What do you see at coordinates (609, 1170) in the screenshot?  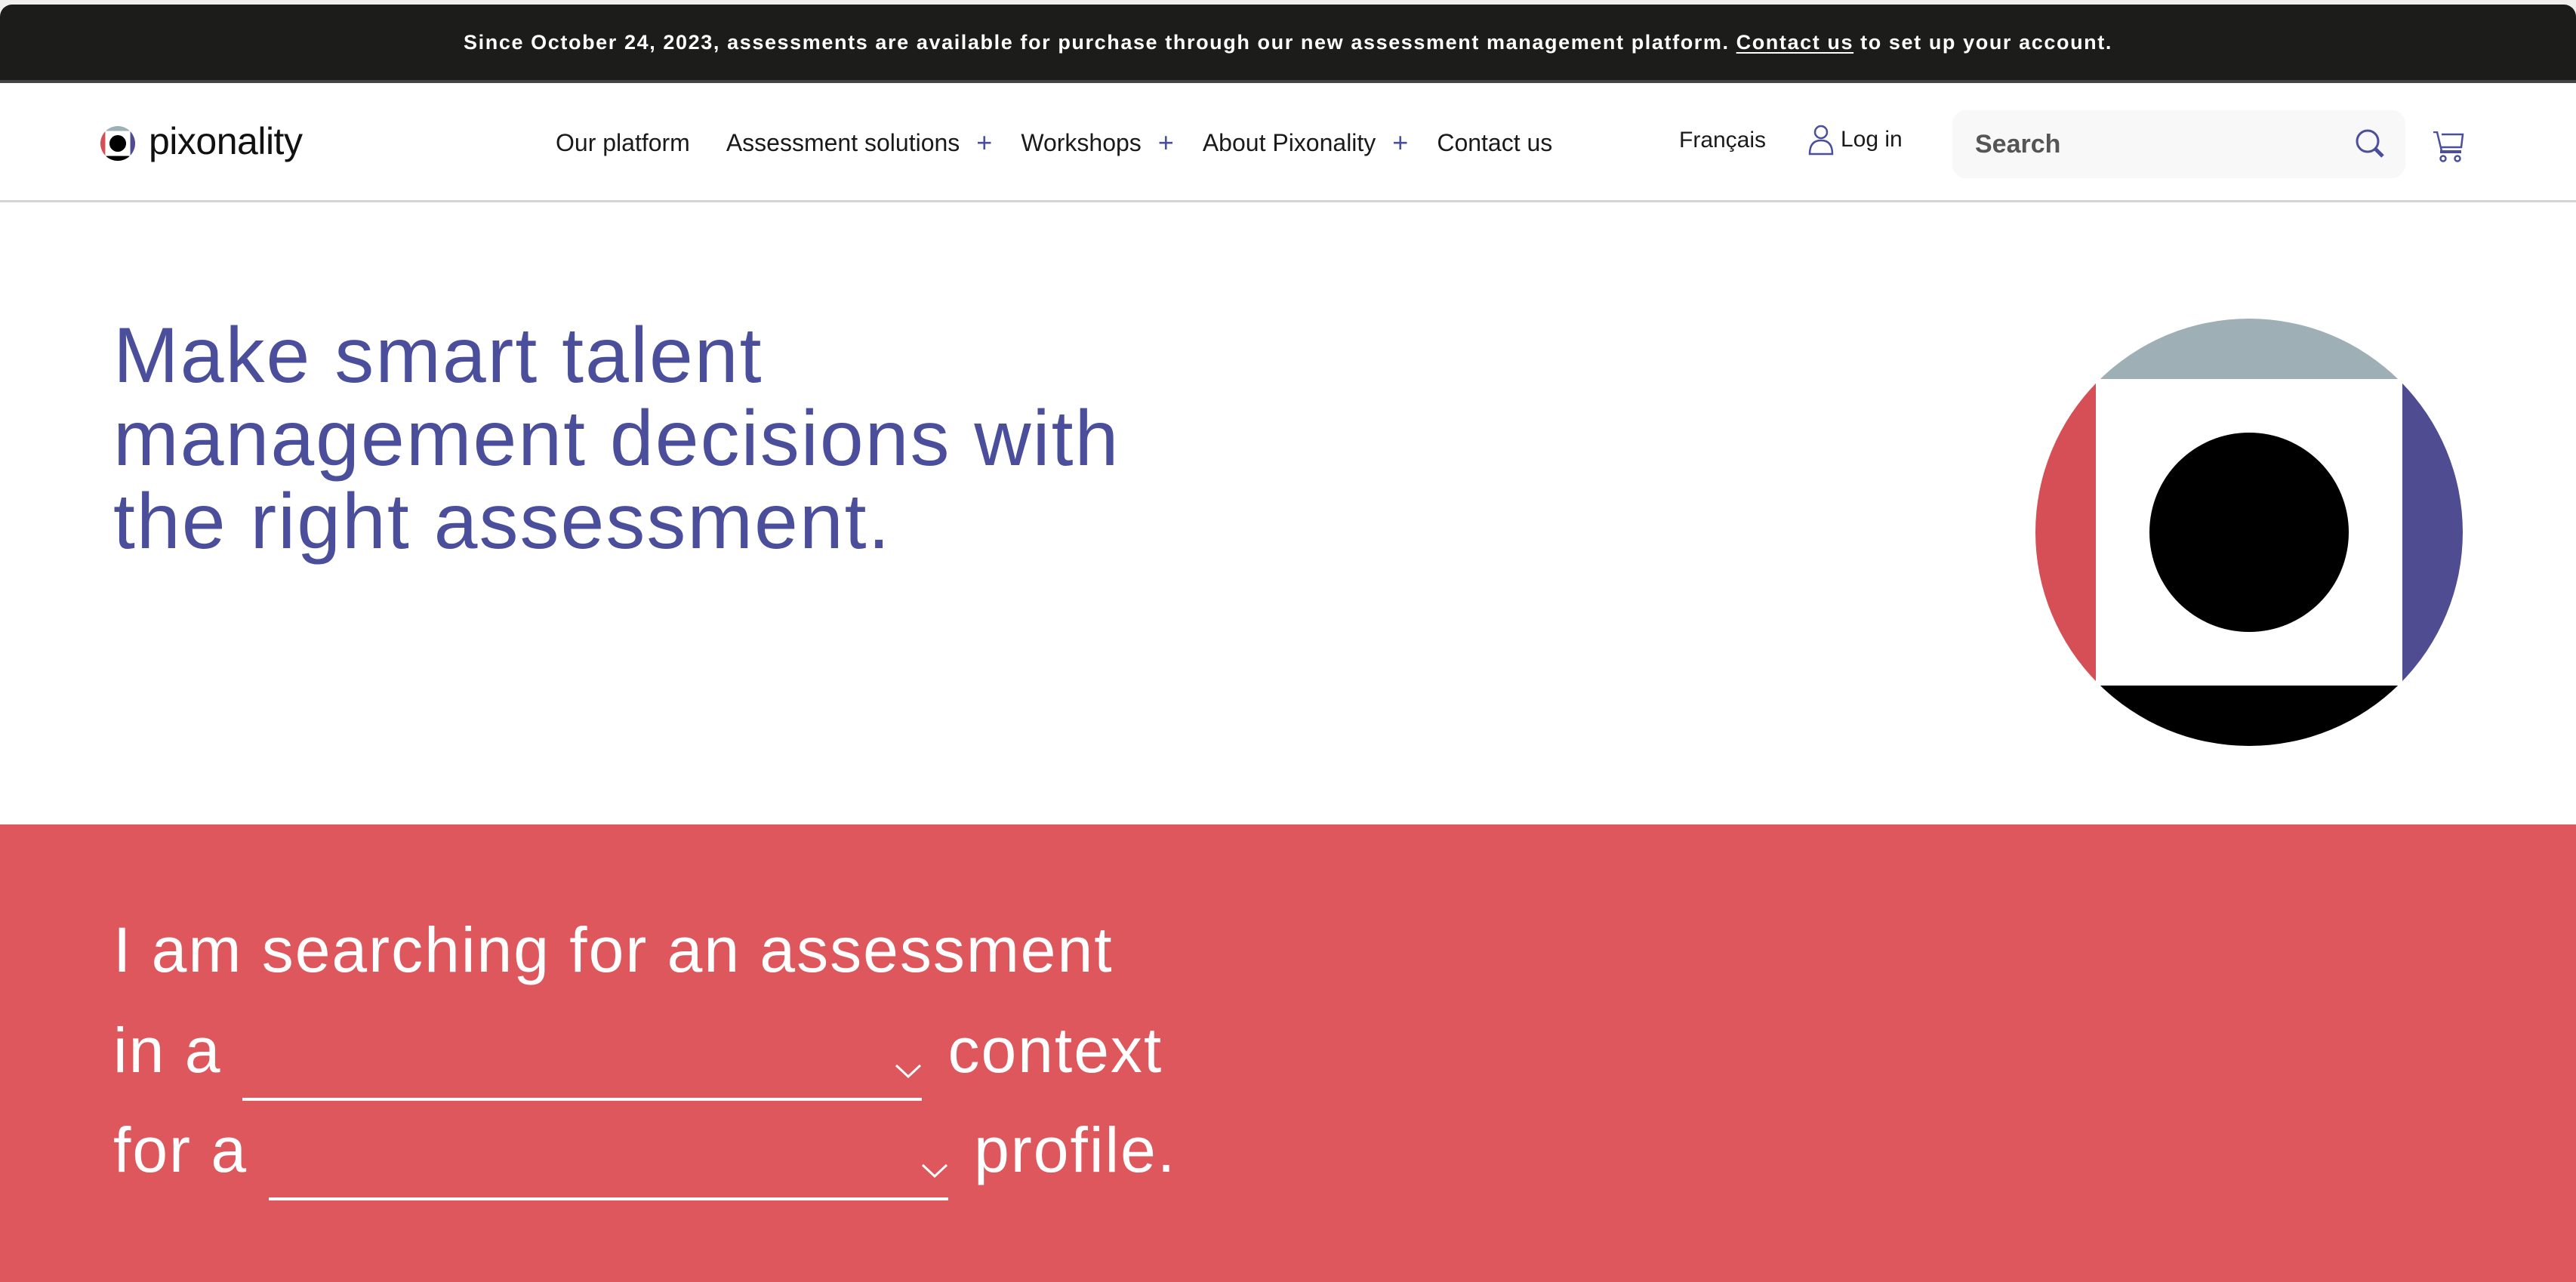 I see `profile-select` at bounding box center [609, 1170].